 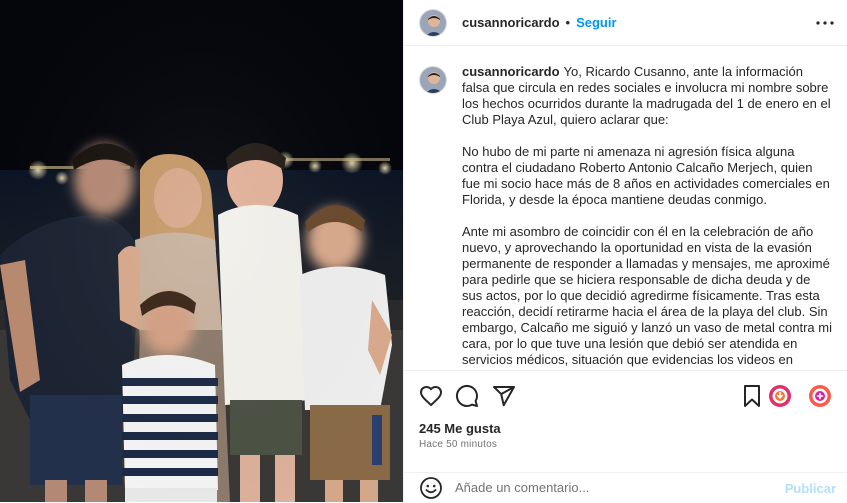 What do you see at coordinates (596, 22) in the screenshot?
I see `follow-button: Seguir` at bounding box center [596, 22].